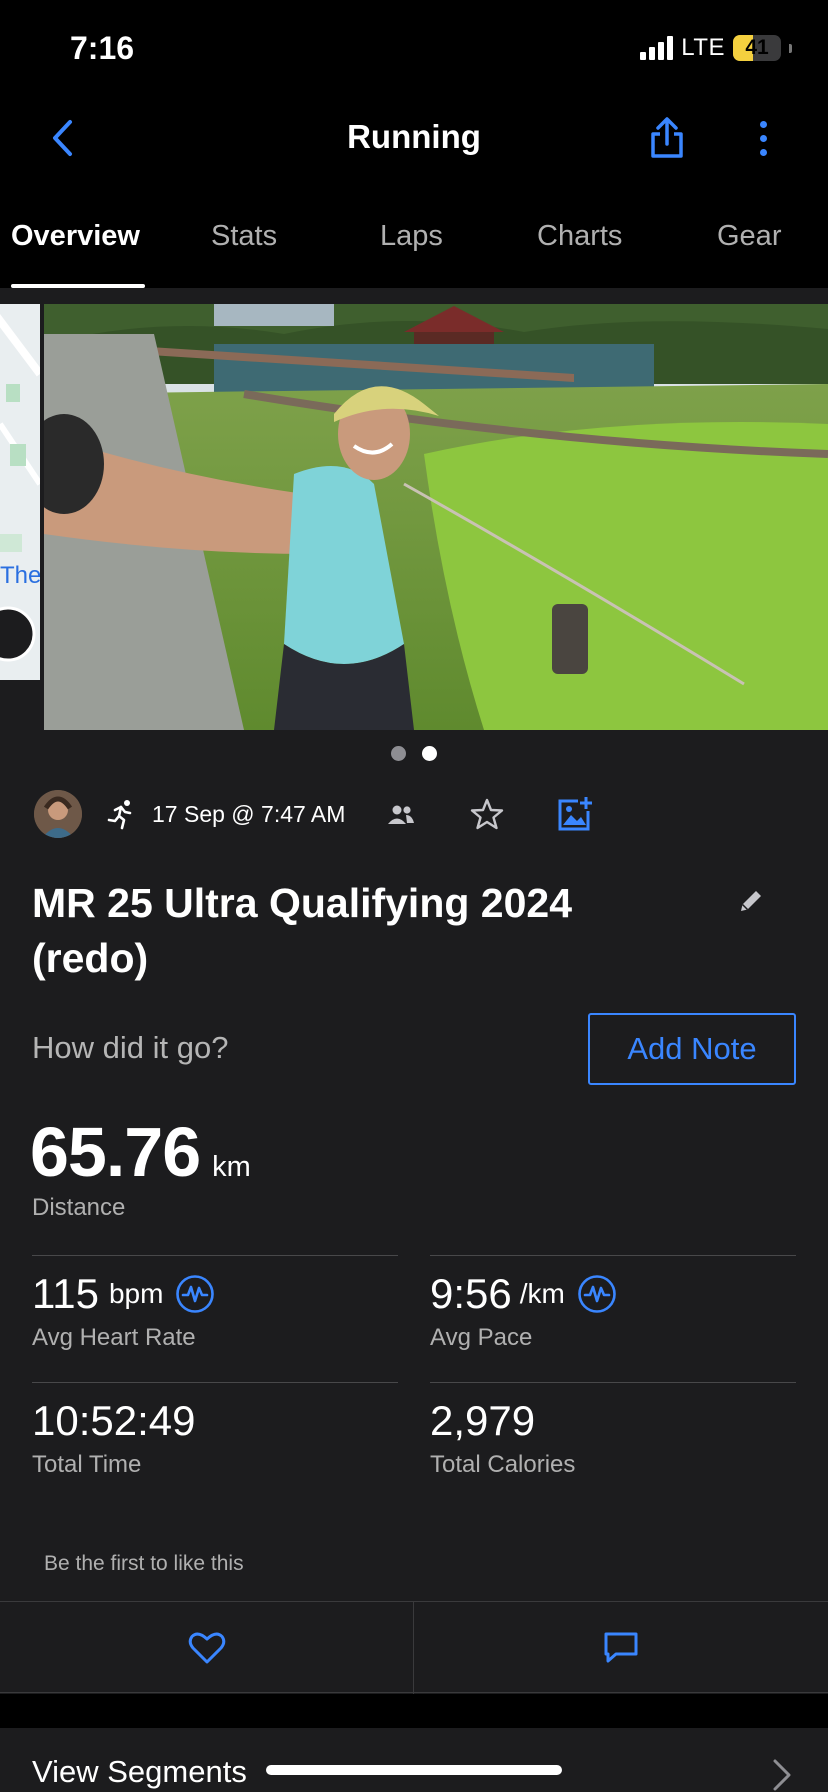 The image size is (828, 1792). Describe the element at coordinates (692, 1049) in the screenshot. I see `add-note-button: Add Note` at that location.